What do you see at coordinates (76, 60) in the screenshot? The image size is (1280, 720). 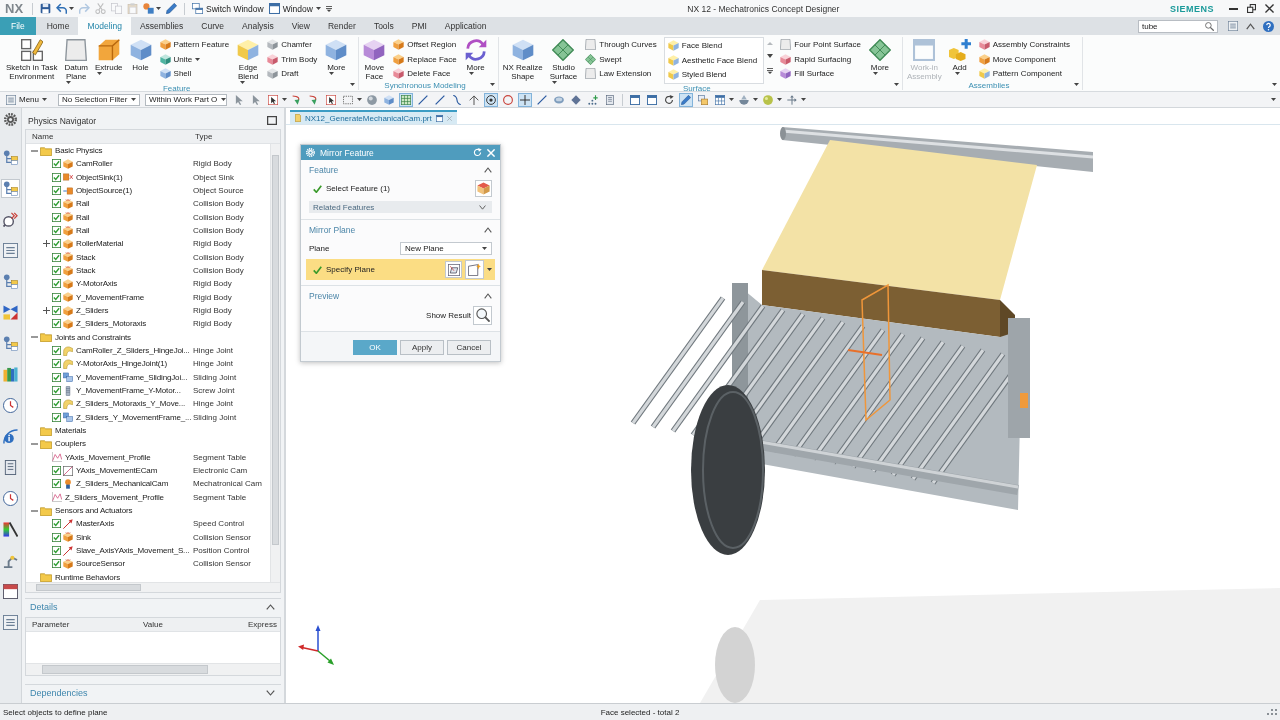 I see `ribbon-button: Datum Plane` at bounding box center [76, 60].